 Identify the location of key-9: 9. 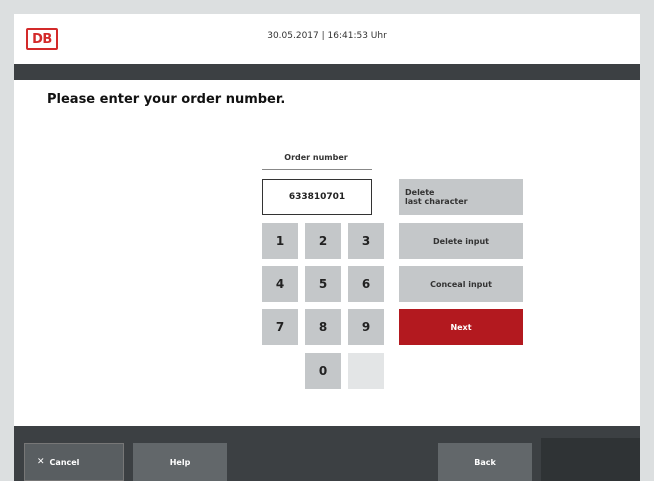
(366, 327).